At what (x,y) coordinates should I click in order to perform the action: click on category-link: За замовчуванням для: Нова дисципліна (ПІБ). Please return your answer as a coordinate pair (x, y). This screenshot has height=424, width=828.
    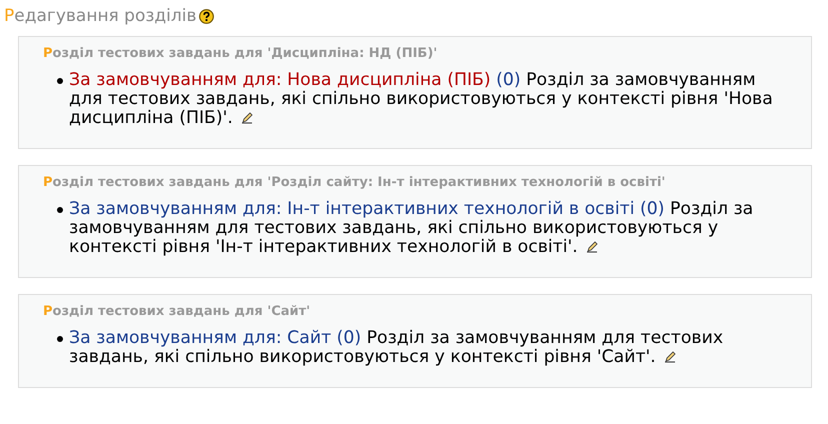
    Looking at the image, I should click on (280, 80).